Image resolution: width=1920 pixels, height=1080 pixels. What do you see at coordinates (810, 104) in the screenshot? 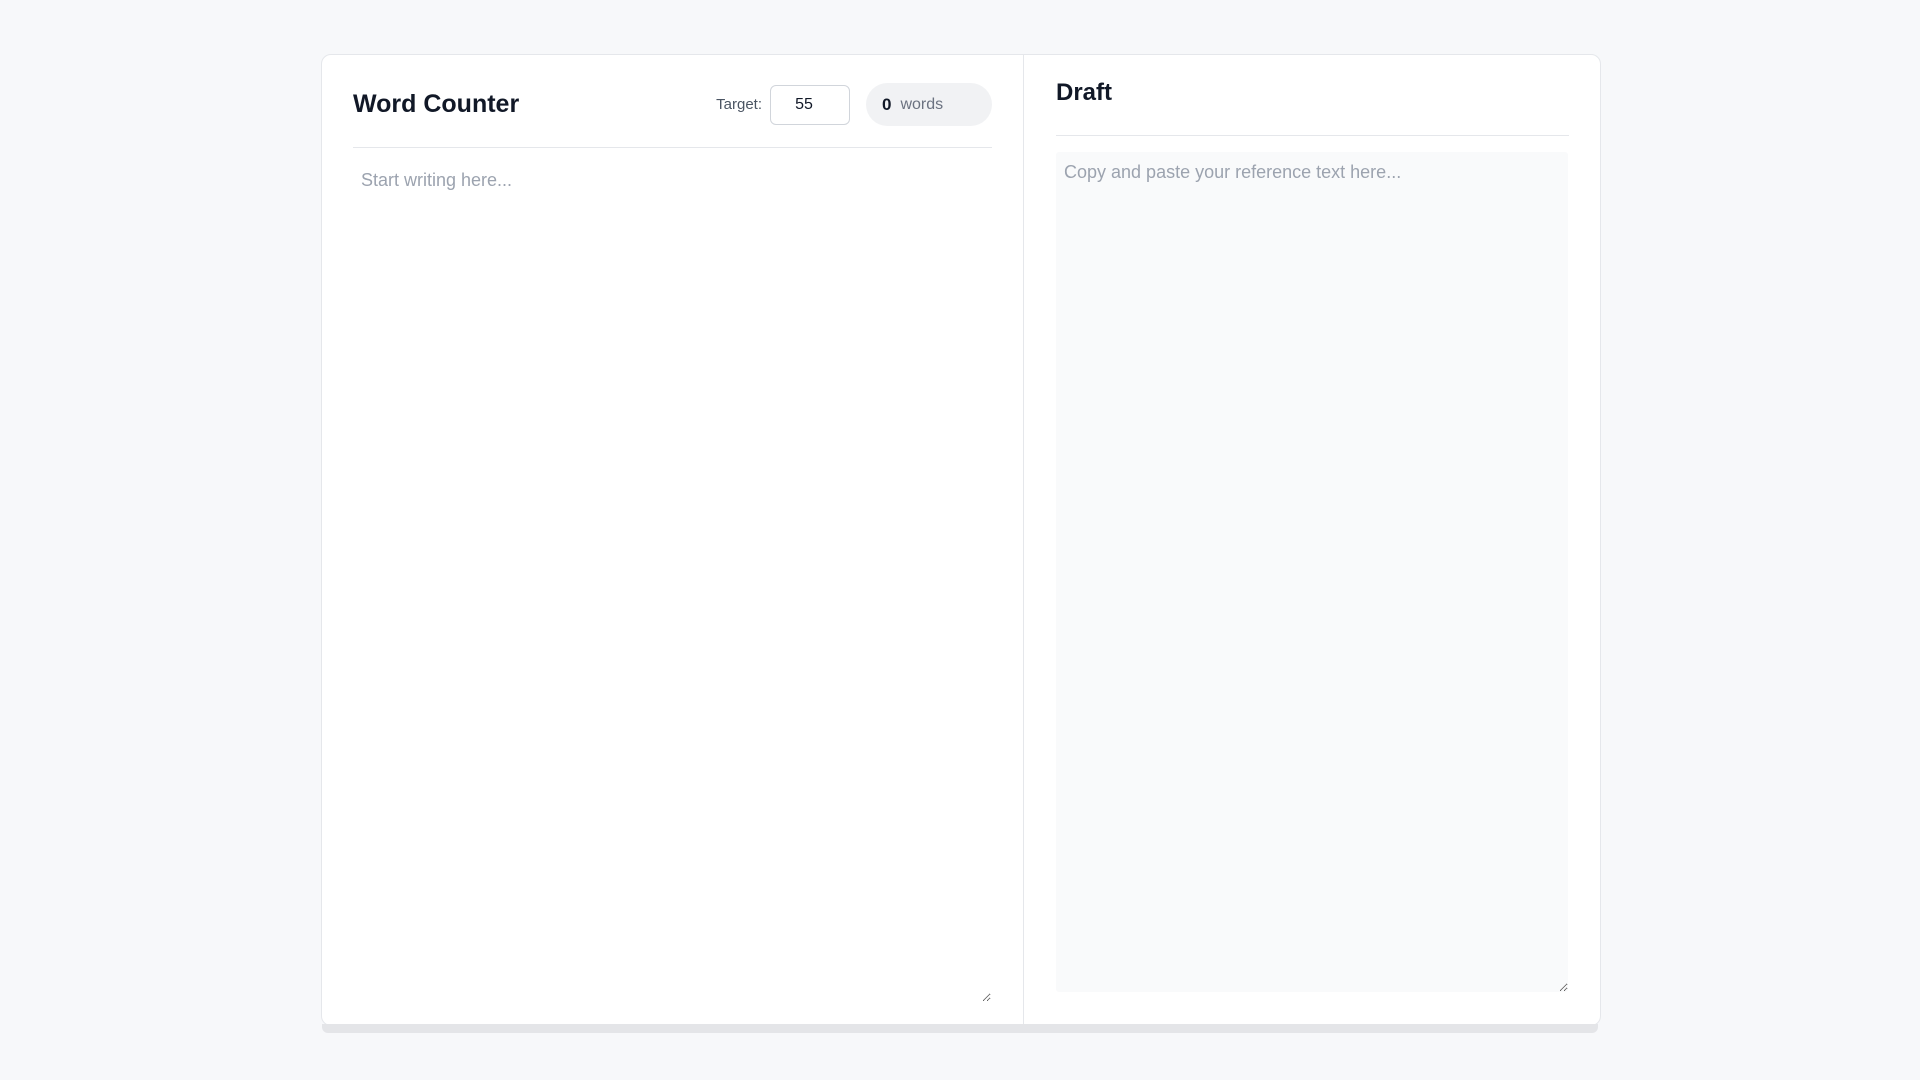
I see `target-input` at bounding box center [810, 104].